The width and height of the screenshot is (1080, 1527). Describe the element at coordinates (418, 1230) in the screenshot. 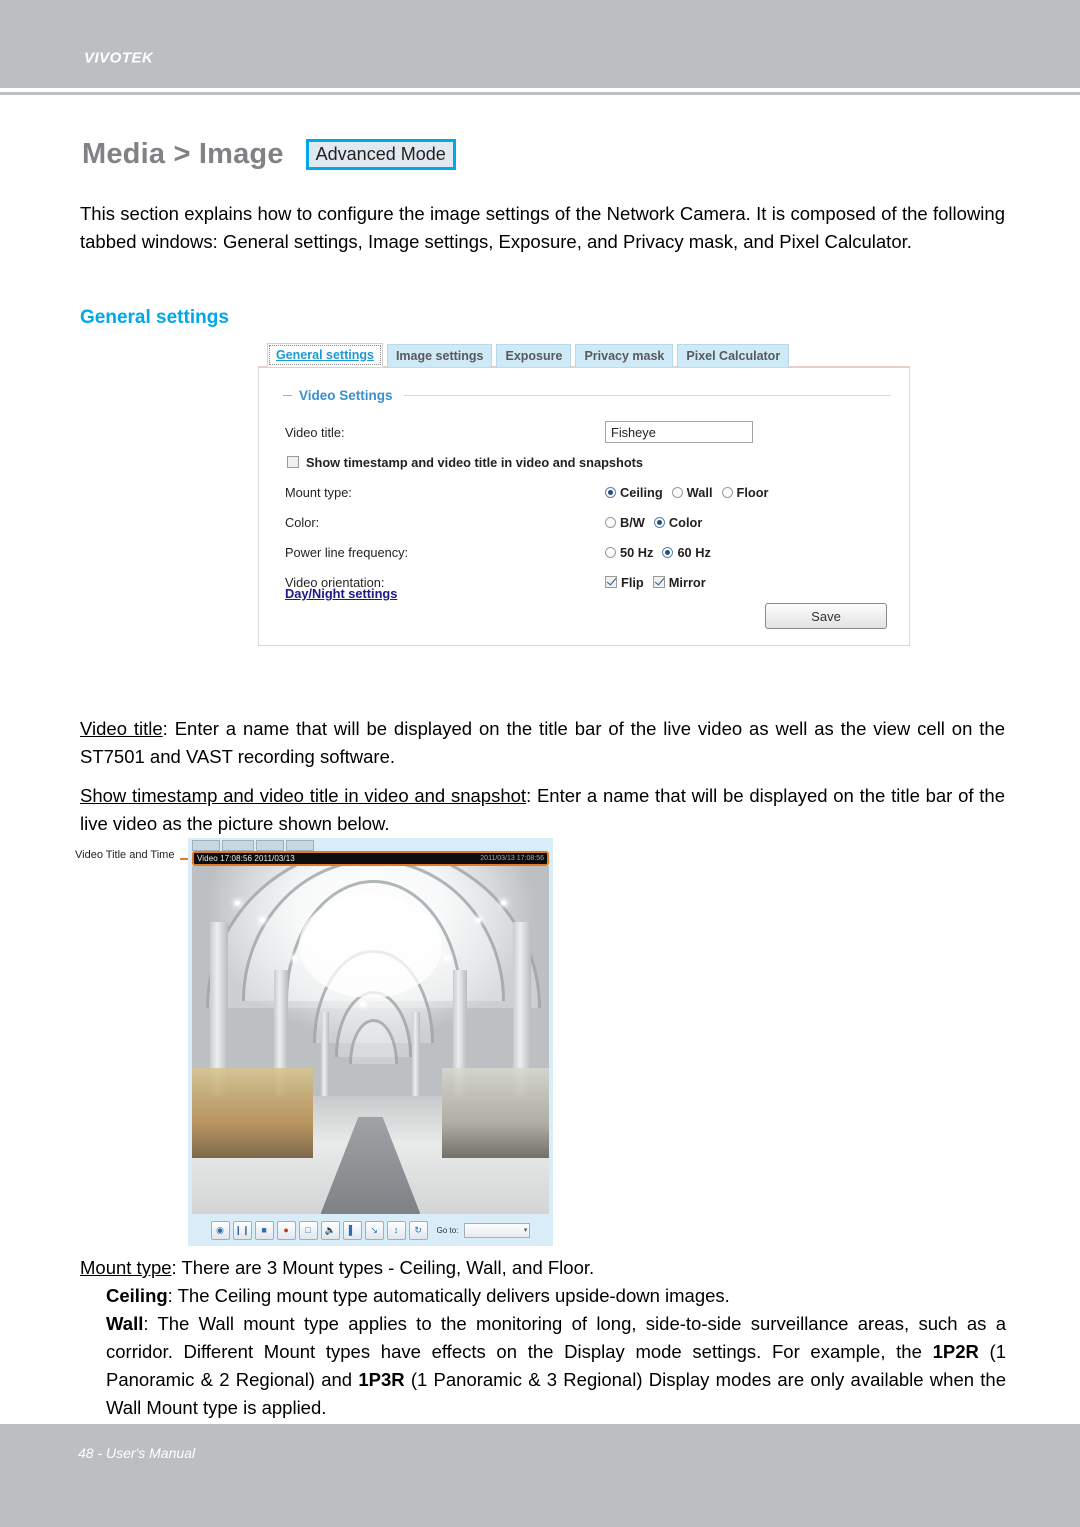

I see `refresh-icon: ↻` at that location.